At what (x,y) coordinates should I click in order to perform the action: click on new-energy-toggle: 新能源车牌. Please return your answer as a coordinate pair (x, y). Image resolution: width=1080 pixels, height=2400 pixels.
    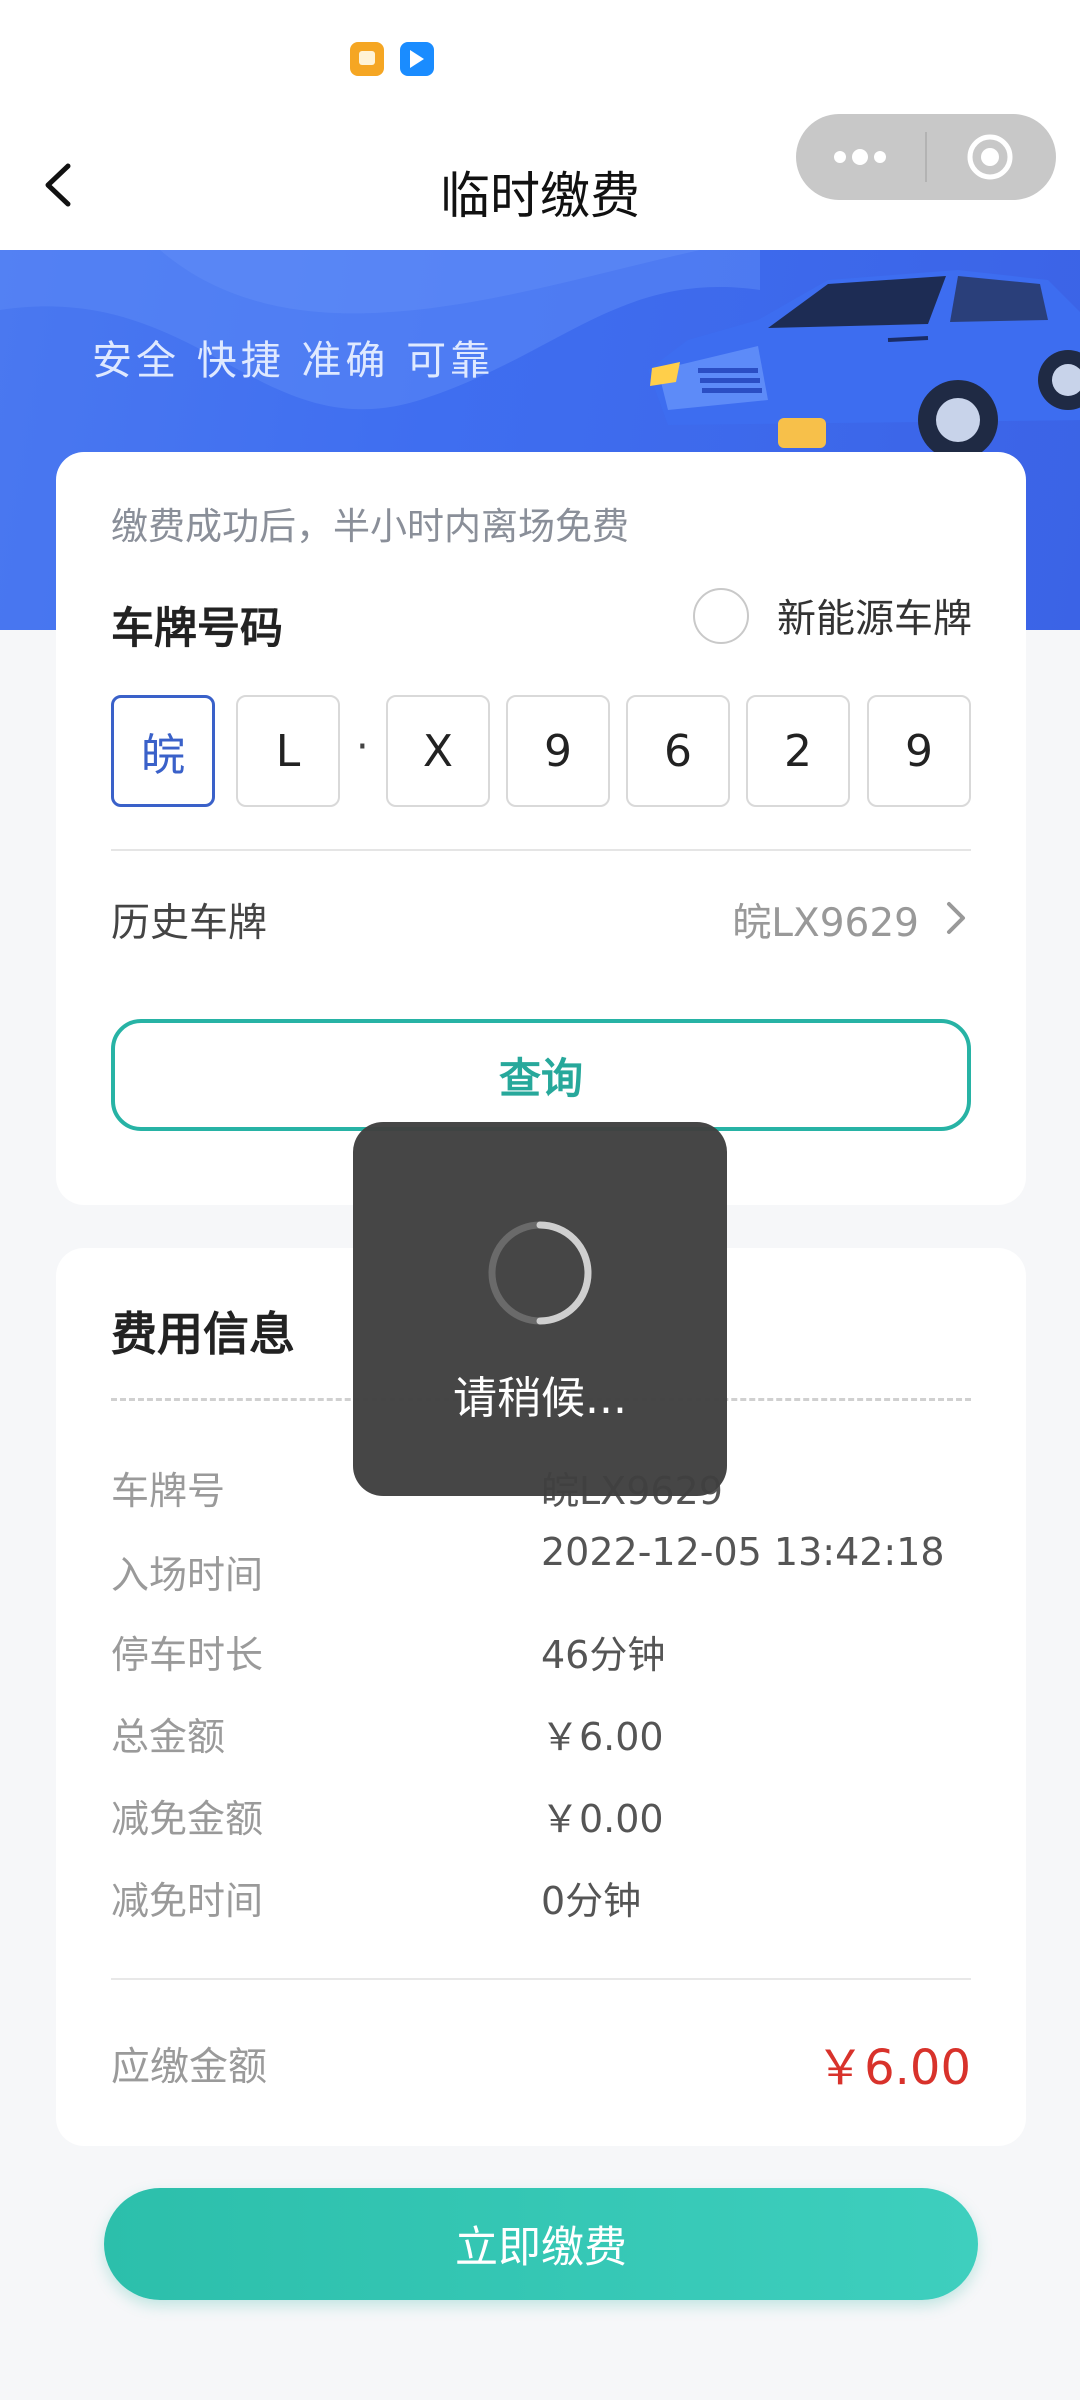
    Looking at the image, I should click on (832, 616).